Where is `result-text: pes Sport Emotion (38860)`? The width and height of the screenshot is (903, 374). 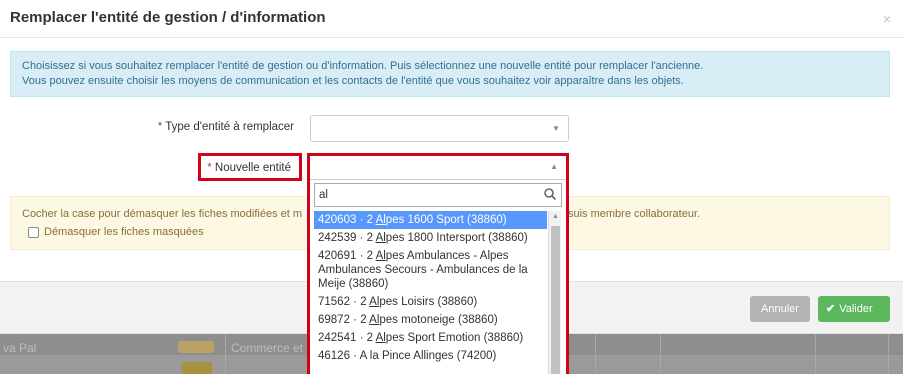
result-text: pes Sport Emotion (38860) is located at coordinates (454, 338).